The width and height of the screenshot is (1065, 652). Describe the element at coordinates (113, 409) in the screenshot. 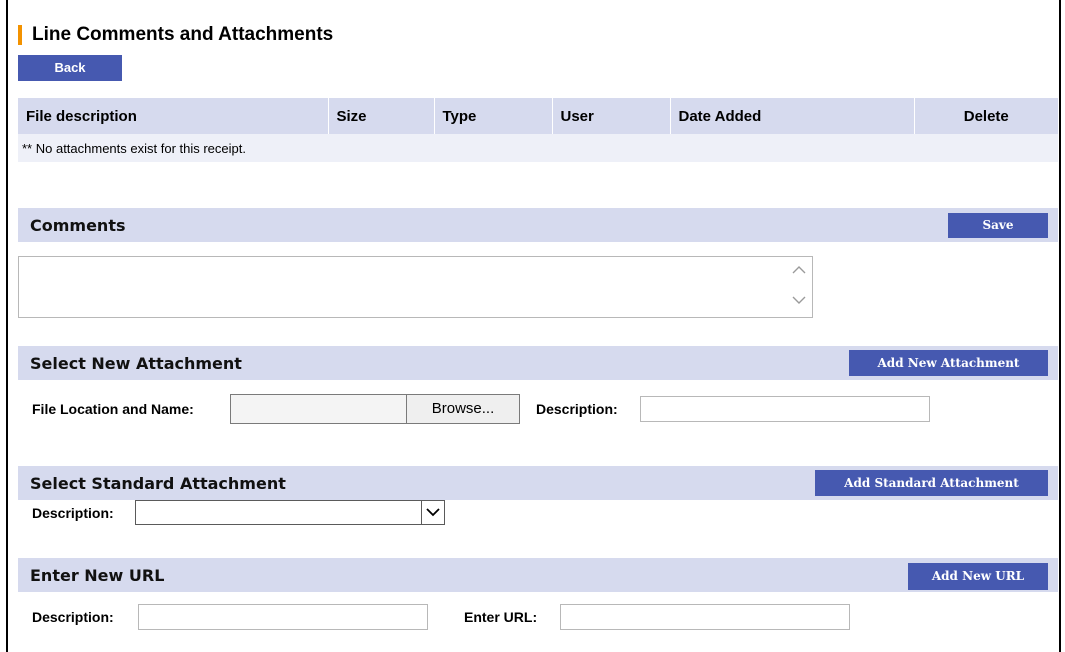

I see `file-location-label: File Location and Name:` at that location.